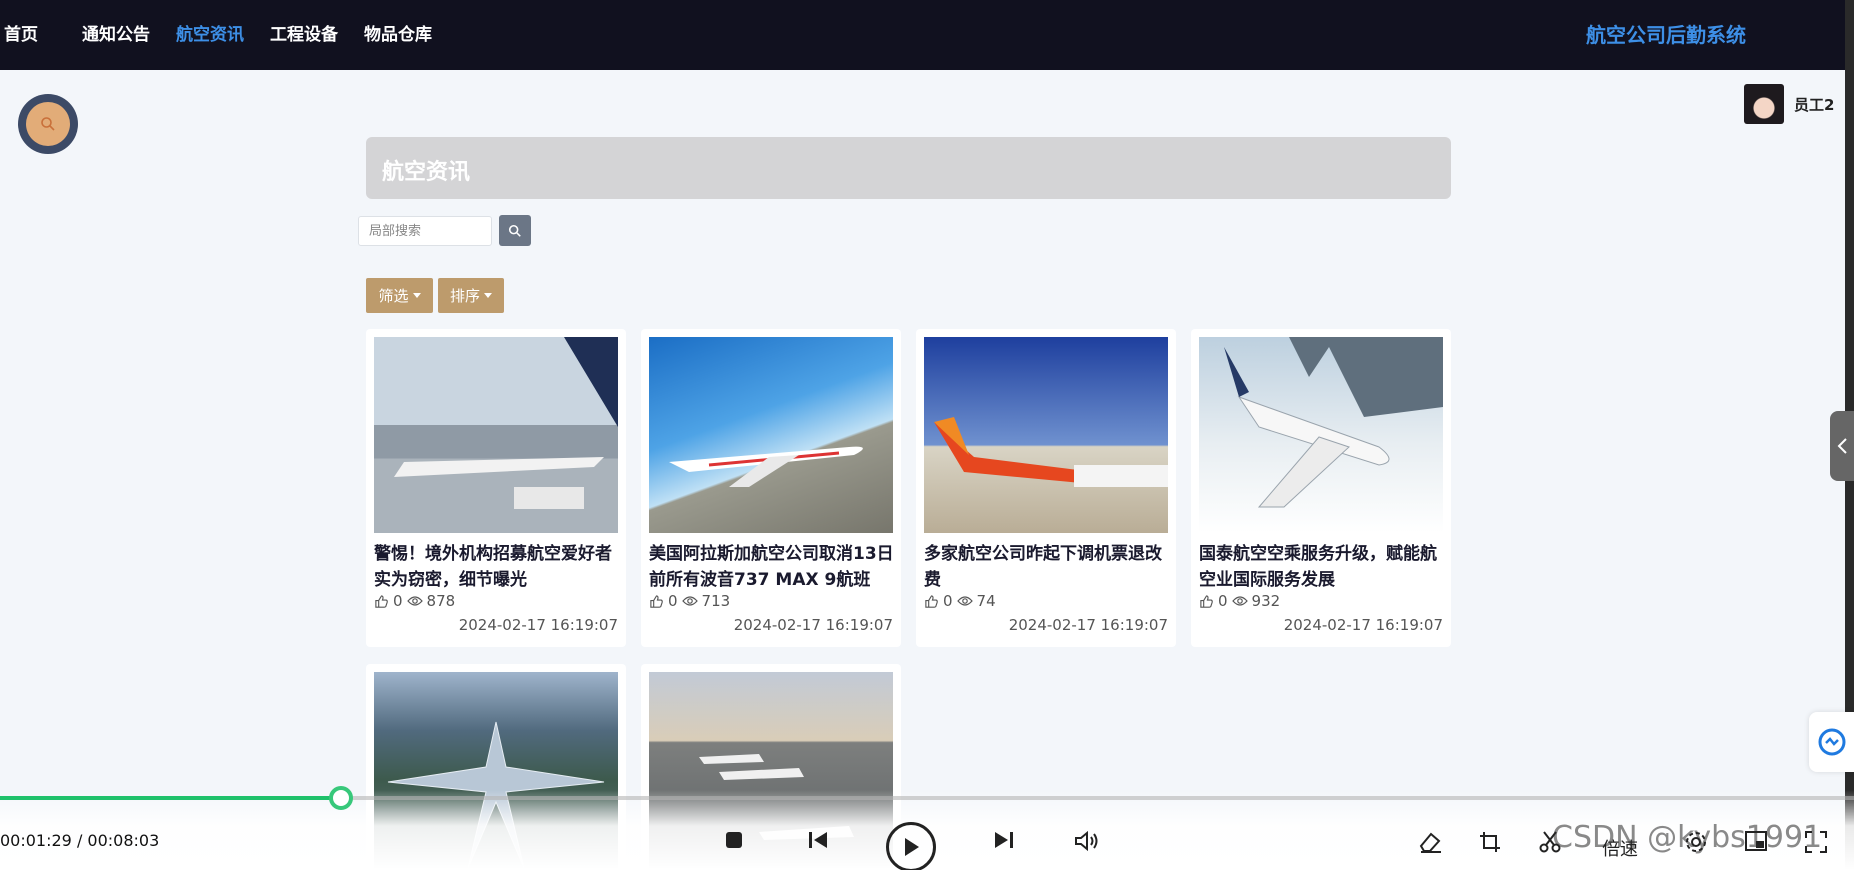 This screenshot has height=870, width=1854. I want to click on nav-item-warehouse: 物品仓库, so click(398, 32).